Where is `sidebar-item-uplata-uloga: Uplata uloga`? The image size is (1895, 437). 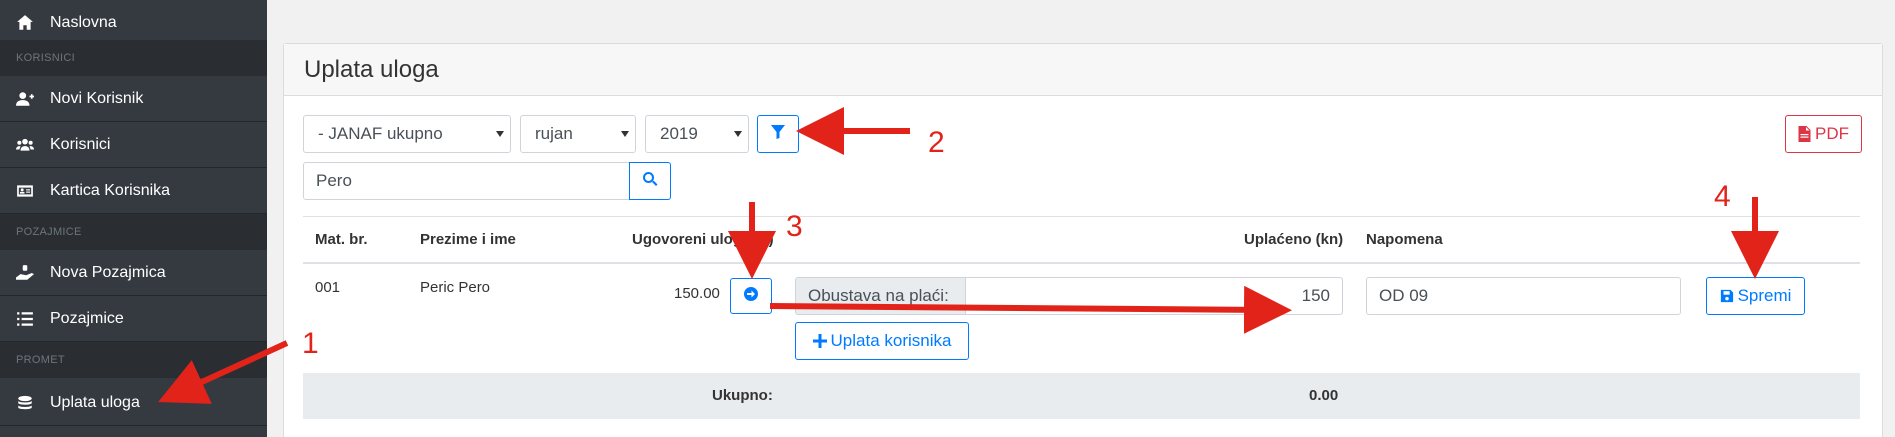
sidebar-item-uplata-uloga: Uplata uloga is located at coordinates (133, 403).